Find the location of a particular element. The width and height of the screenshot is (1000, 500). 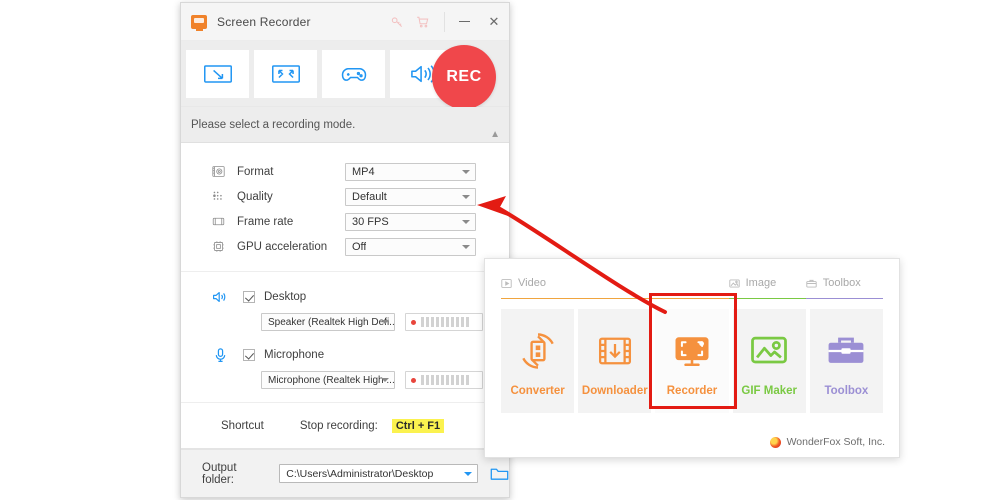

brand-footer: WonderFox Soft, Inc. is located at coordinates (827, 442).